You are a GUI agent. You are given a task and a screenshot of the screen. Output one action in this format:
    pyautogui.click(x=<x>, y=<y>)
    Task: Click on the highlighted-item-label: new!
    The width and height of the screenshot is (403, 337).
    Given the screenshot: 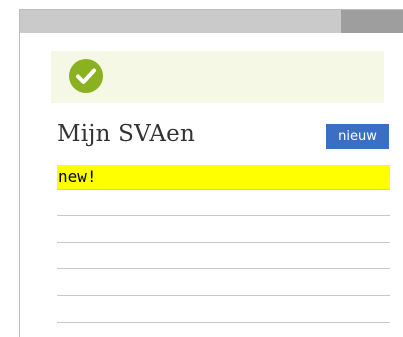 What is the action you would take?
    pyautogui.click(x=77, y=176)
    